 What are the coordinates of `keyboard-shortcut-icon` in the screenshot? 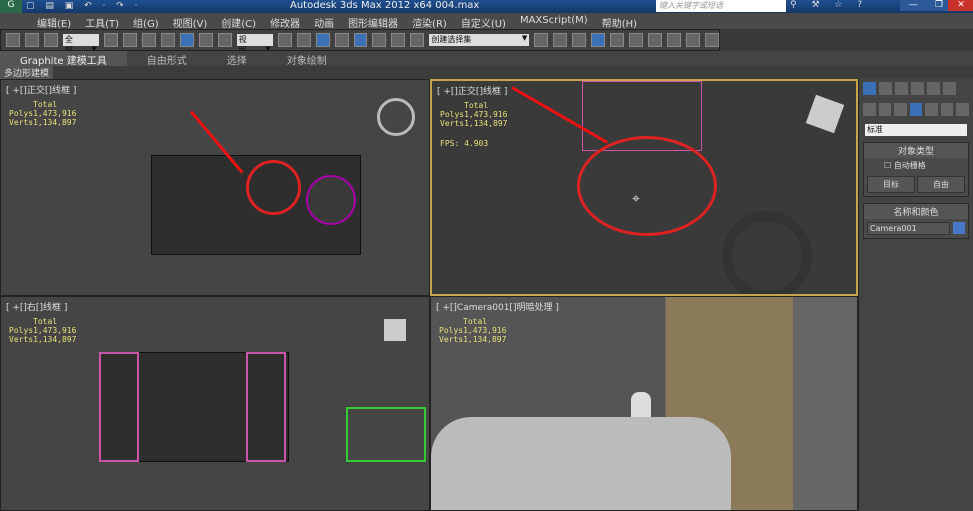 It's located at (322, 40).